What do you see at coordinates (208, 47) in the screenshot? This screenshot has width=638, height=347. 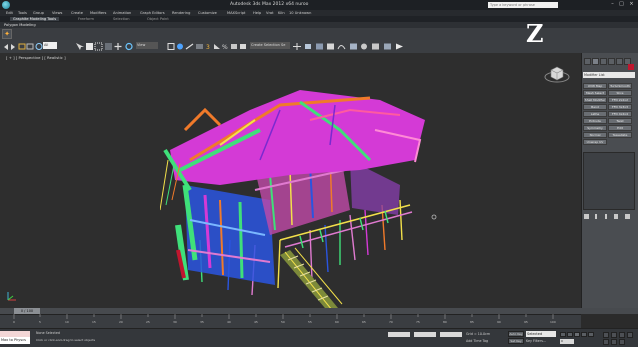 I see `svg-text: 3` at bounding box center [208, 47].